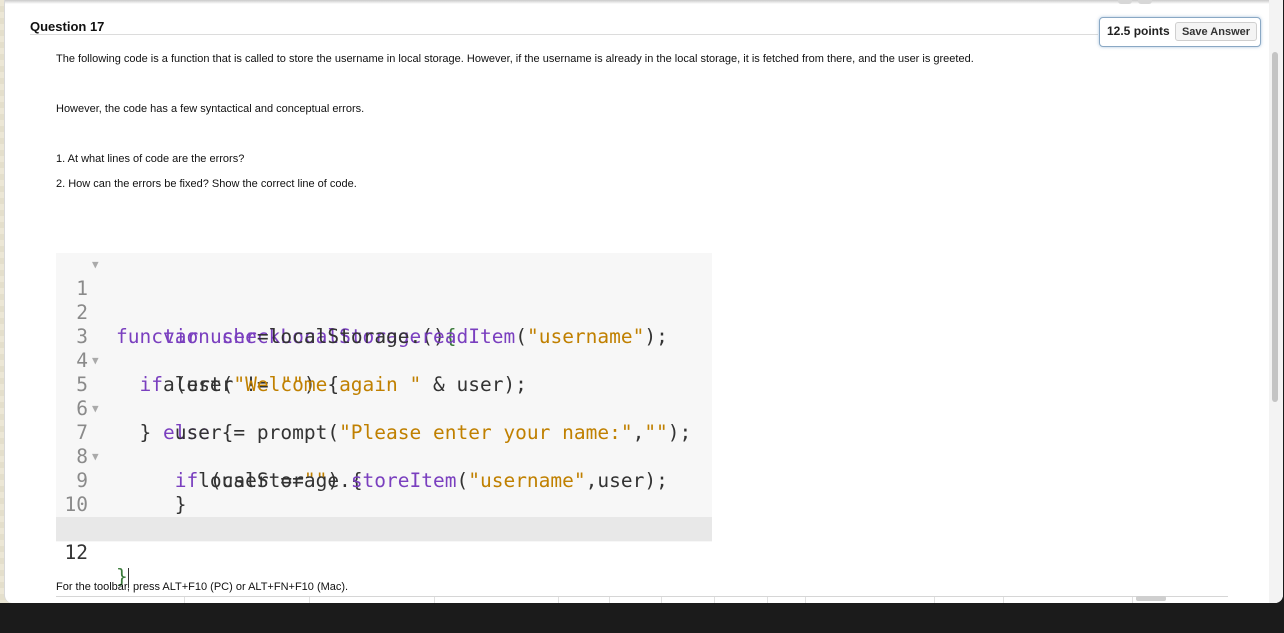 The image size is (1284, 633). What do you see at coordinates (1138, 31) in the screenshot?
I see `points-value: 12.5 points` at bounding box center [1138, 31].